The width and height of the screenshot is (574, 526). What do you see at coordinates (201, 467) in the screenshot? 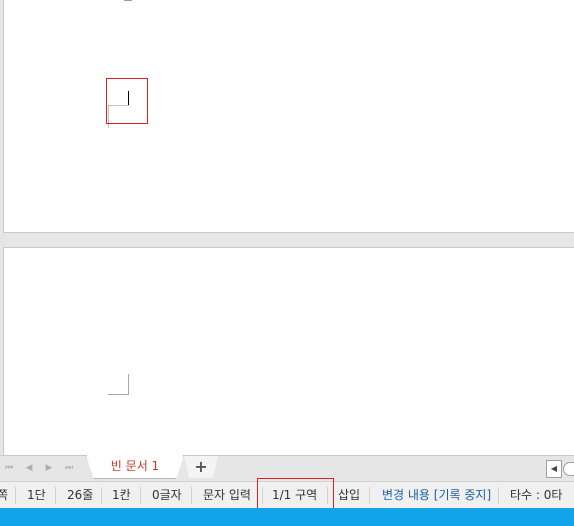
I see `add-tab-button: +` at bounding box center [201, 467].